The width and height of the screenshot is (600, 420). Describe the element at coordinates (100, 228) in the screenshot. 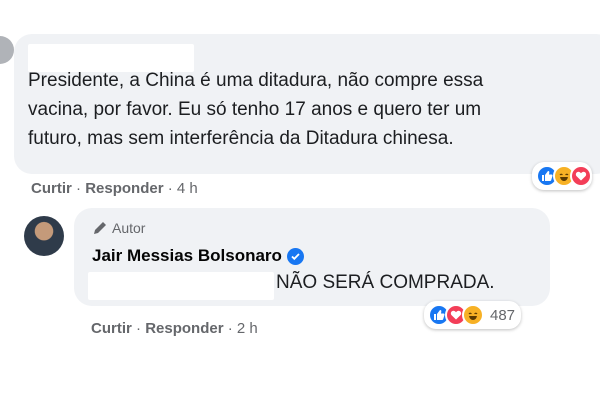

I see `pencil-icon` at that location.